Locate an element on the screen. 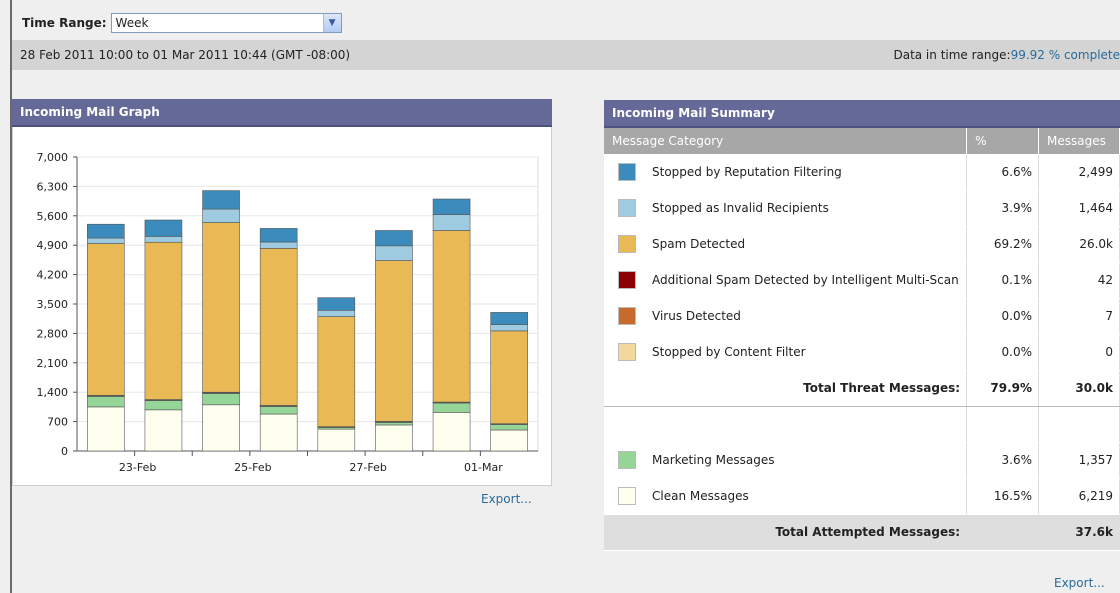  y-tick-label: 2,100 is located at coordinates (53, 363).